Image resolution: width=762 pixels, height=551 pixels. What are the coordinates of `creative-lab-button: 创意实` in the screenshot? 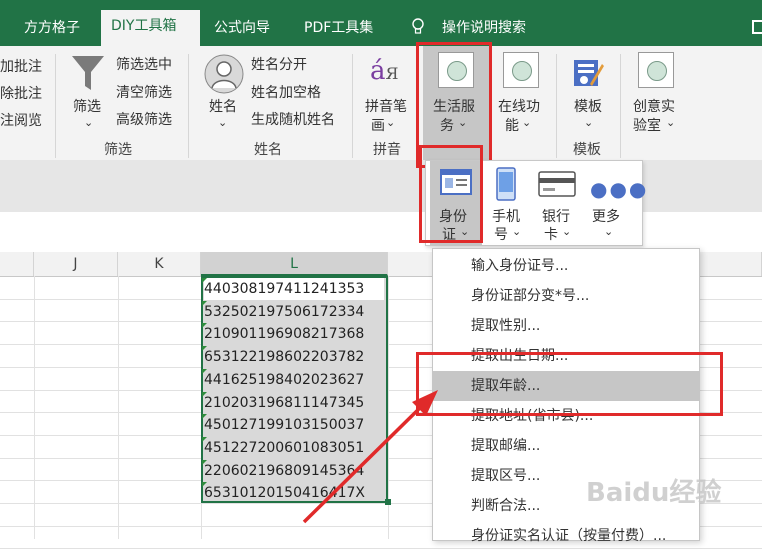 It's located at (654, 106).